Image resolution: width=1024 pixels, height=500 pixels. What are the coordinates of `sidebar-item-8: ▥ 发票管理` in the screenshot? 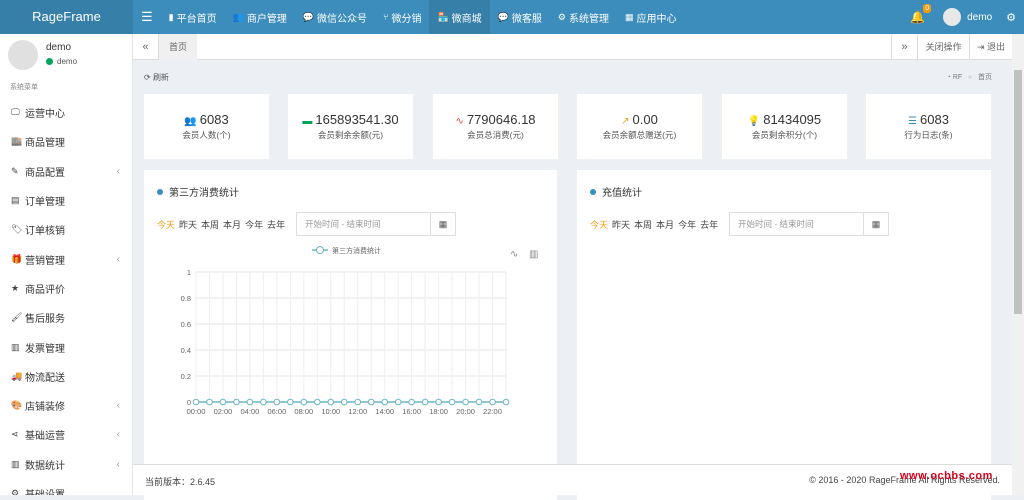 It's located at (66, 346).